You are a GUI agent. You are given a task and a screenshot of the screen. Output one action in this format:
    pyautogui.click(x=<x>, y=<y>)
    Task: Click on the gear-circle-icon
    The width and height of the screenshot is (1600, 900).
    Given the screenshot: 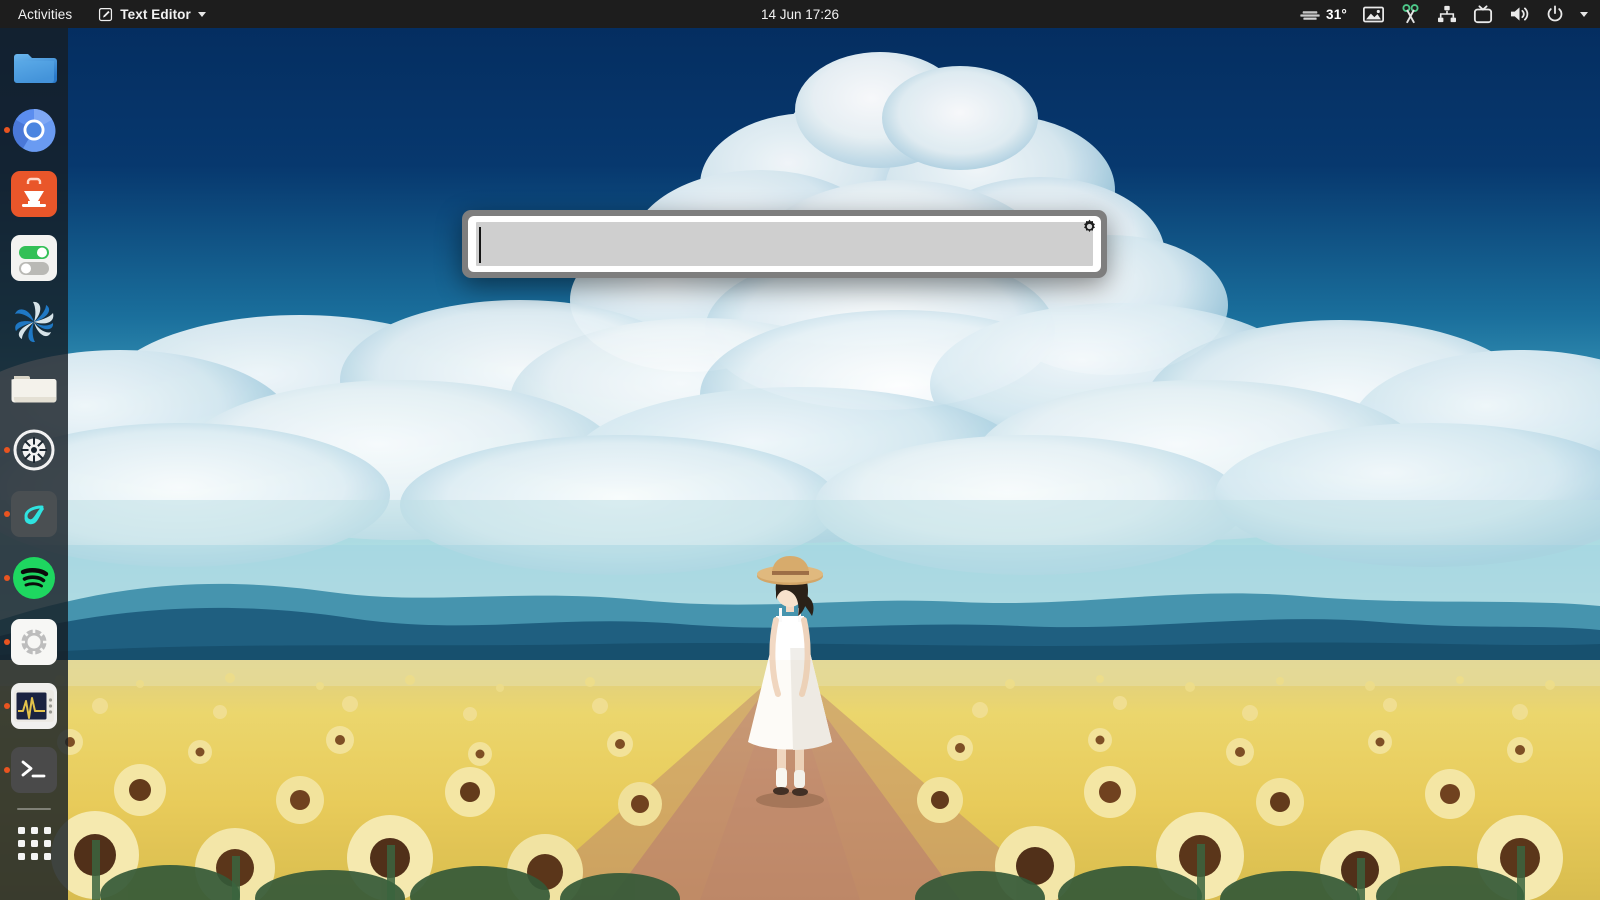 What is the action you would take?
    pyautogui.click(x=34, y=450)
    